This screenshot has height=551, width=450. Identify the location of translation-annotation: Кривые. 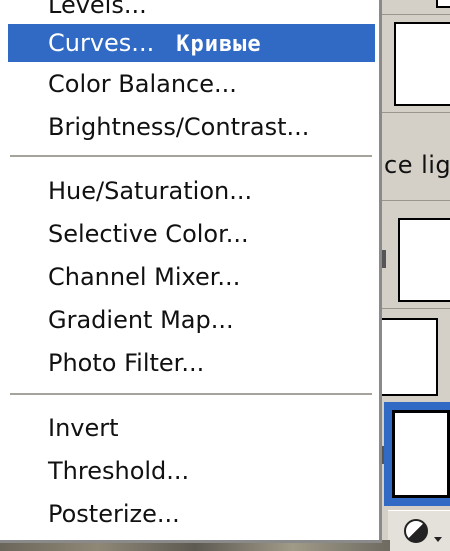
(219, 44).